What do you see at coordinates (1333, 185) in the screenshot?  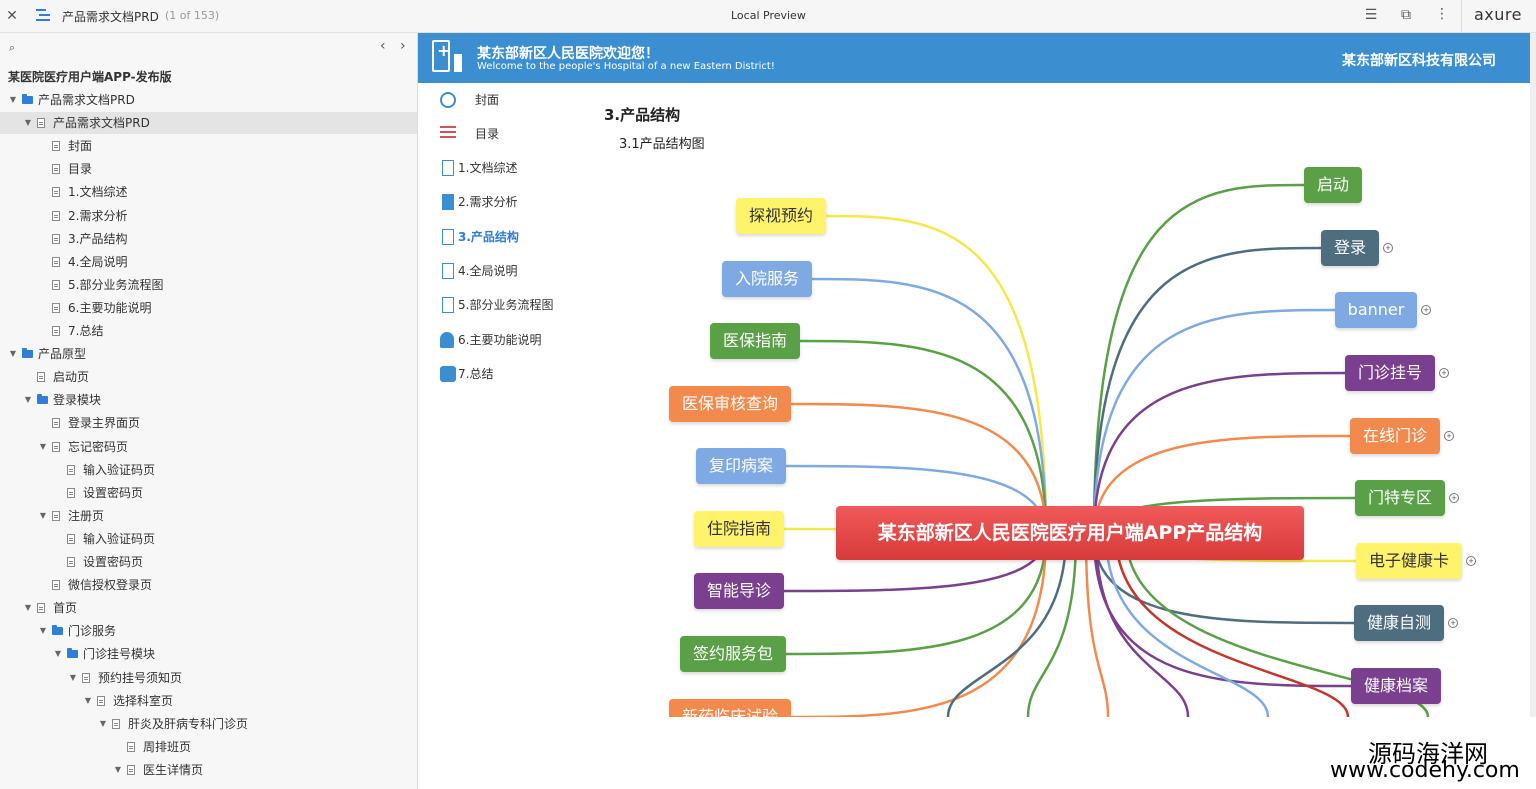 I see `mindmap-topic: 启动` at bounding box center [1333, 185].